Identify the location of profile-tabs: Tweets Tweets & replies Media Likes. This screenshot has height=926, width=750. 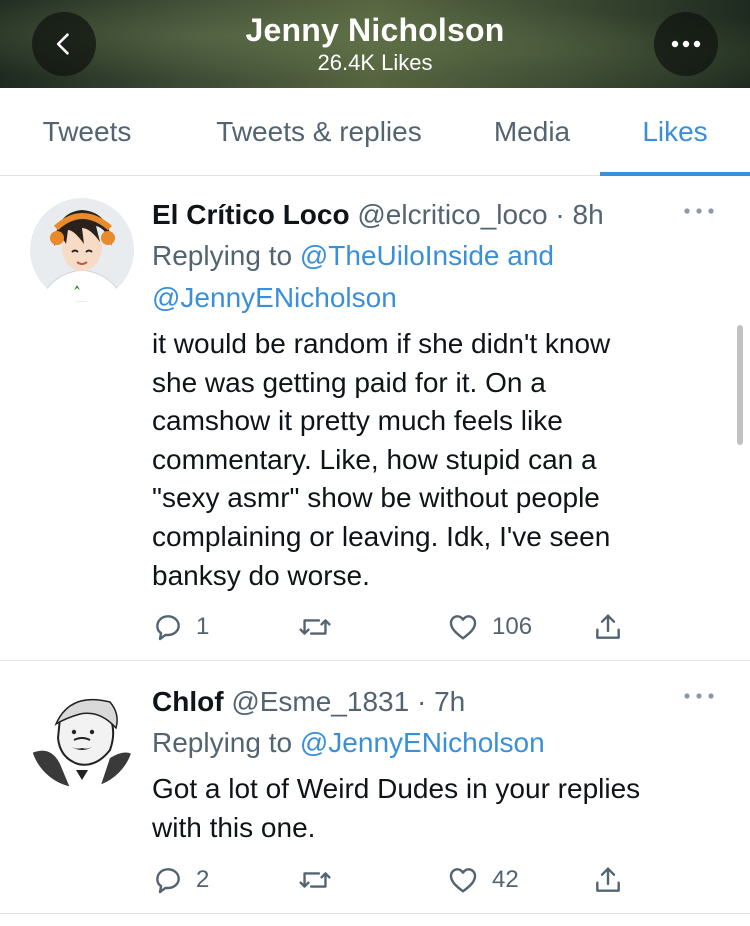
(375, 132).